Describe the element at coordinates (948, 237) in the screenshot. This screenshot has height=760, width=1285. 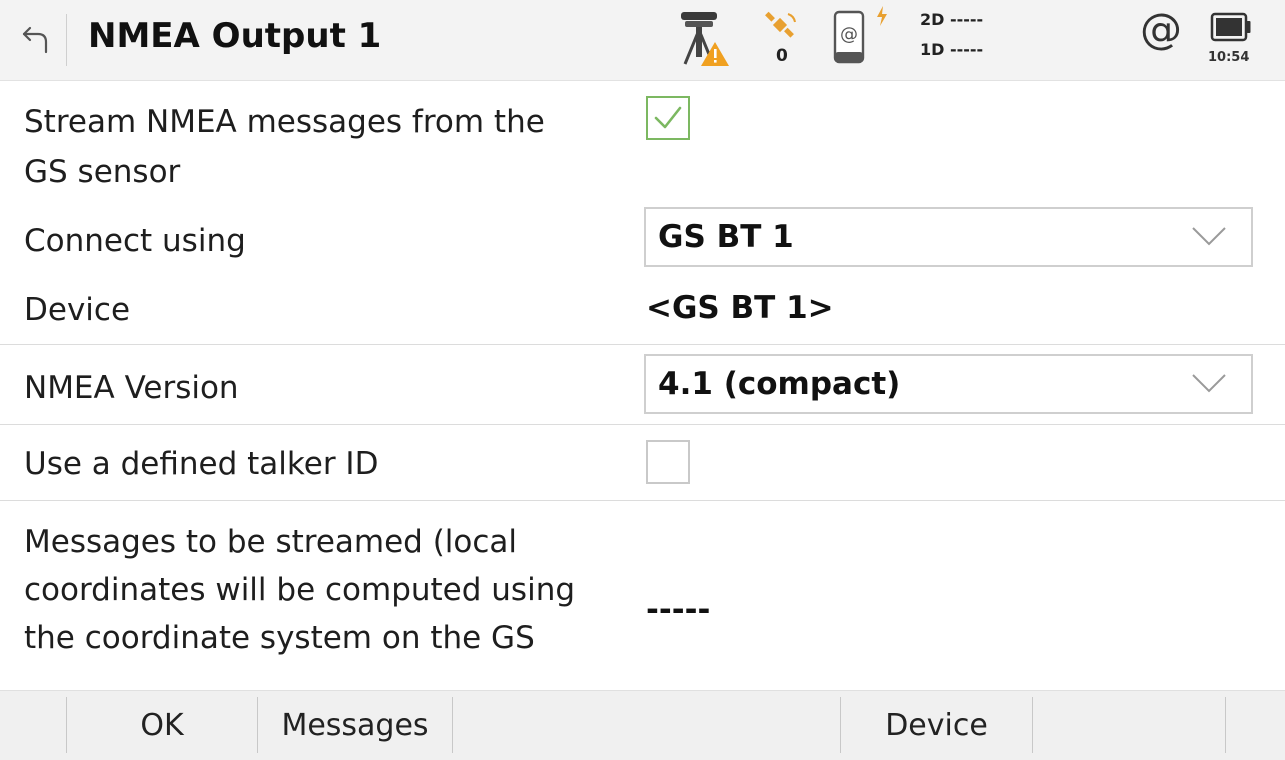
I see `connect-using-dropdown: GS BT 1` at that location.